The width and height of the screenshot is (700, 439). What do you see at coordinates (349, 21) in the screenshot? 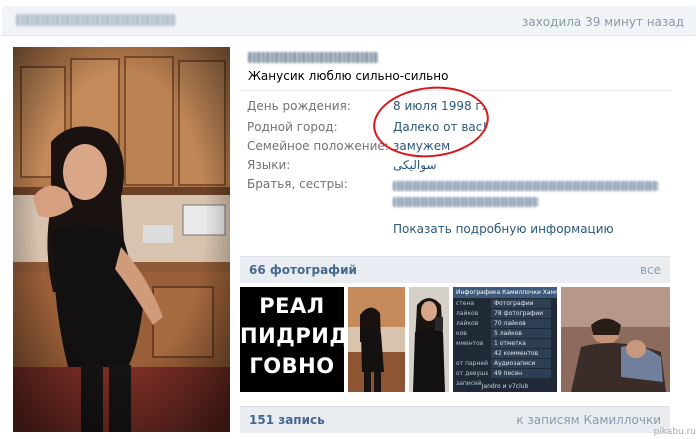
I see `profile-header: заходила 39 минут назад` at bounding box center [349, 21].